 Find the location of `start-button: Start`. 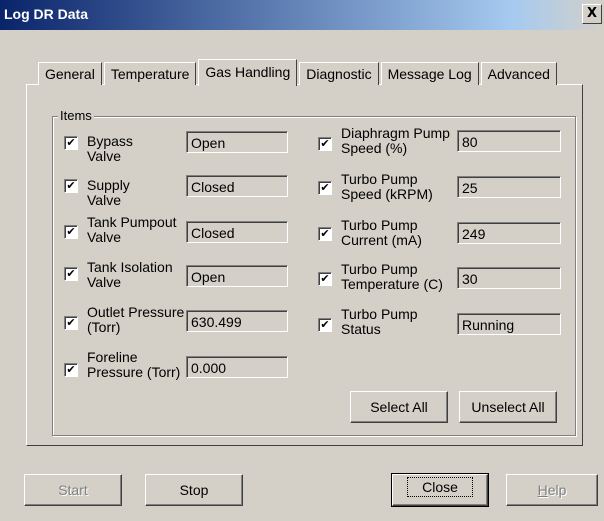

start-button: Start is located at coordinates (73, 490).